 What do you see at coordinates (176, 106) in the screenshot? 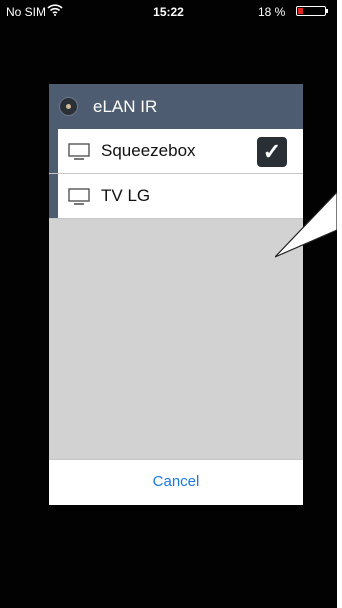
I see `dialog-header: eLAN IR` at bounding box center [176, 106].